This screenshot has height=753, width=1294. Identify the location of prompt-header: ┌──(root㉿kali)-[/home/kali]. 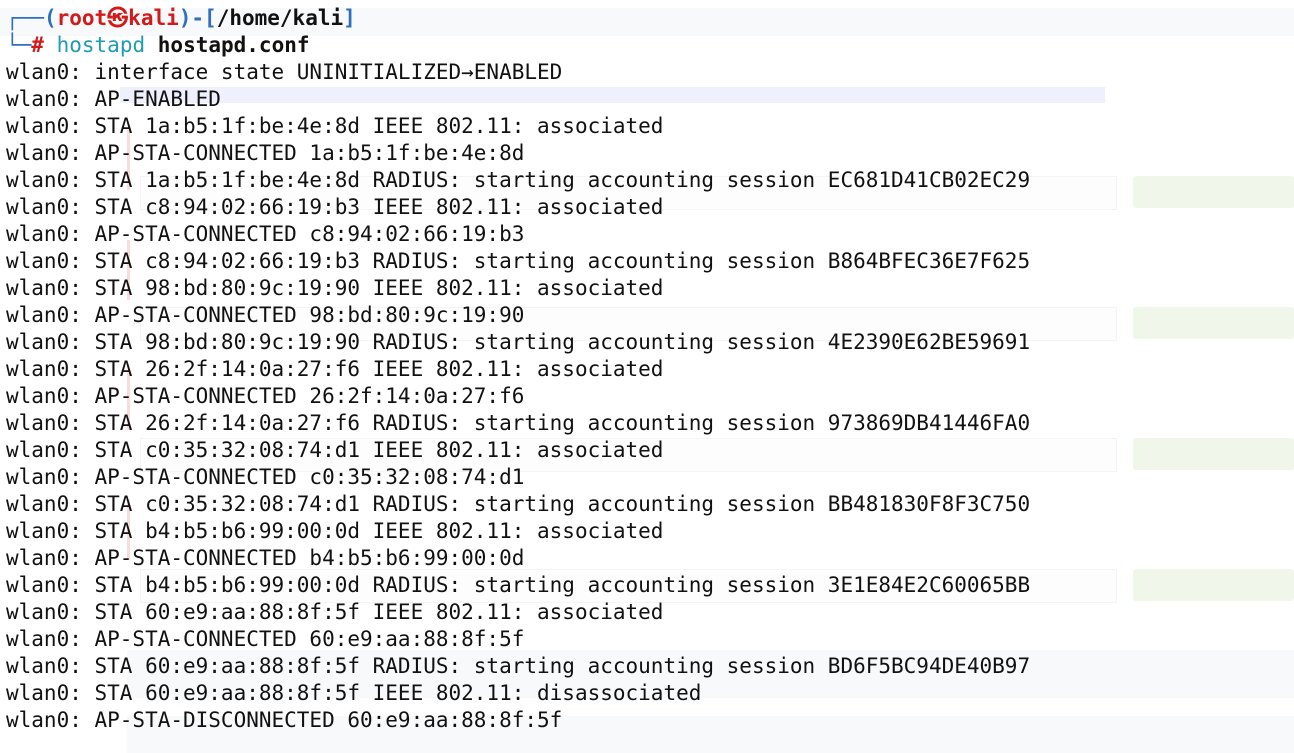
(648, 18).